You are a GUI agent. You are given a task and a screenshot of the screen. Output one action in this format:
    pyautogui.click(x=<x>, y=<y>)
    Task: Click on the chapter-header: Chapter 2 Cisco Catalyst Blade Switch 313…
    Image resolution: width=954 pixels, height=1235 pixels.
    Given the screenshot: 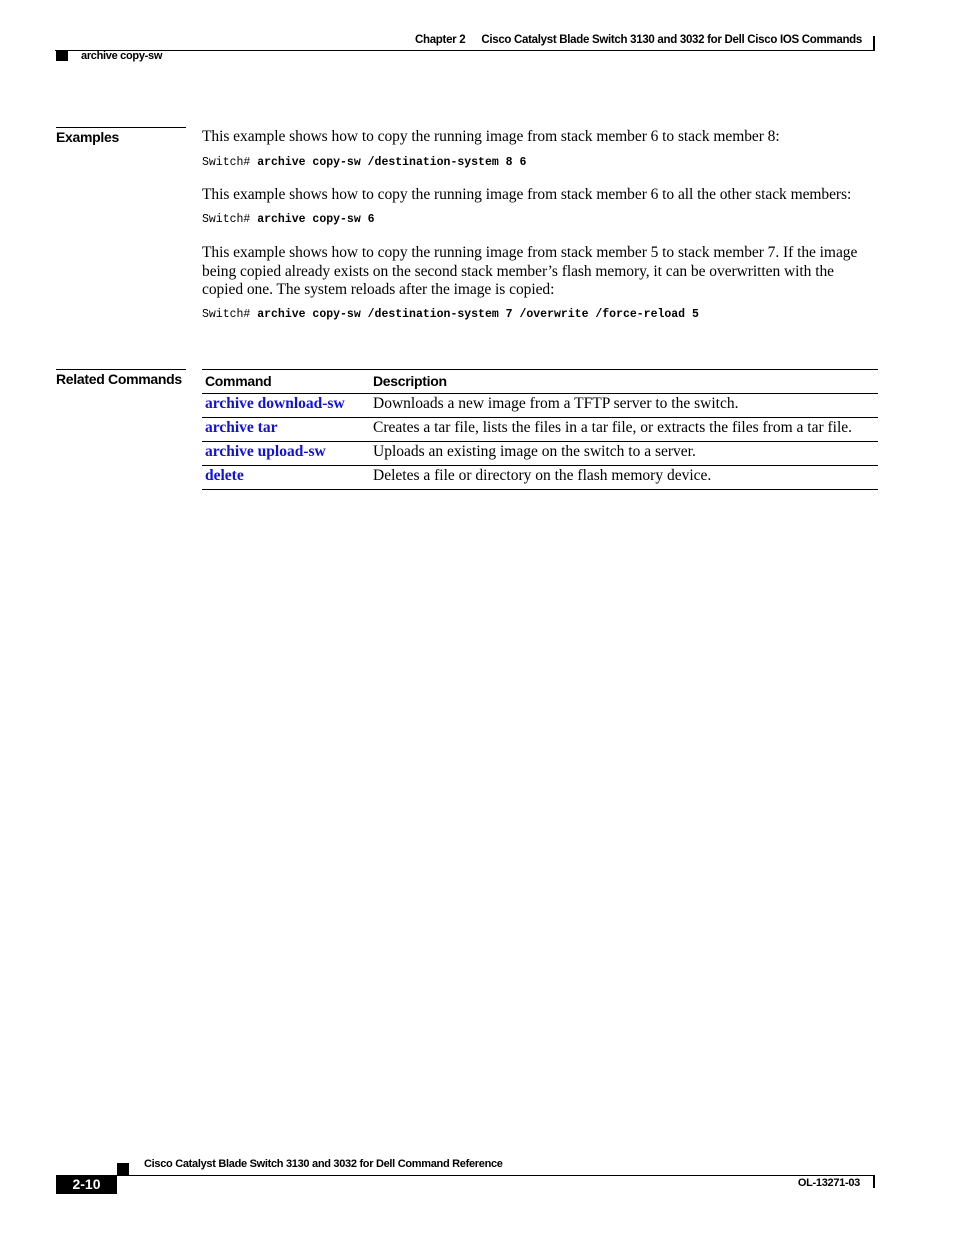 What is the action you would take?
    pyautogui.click(x=638, y=40)
    